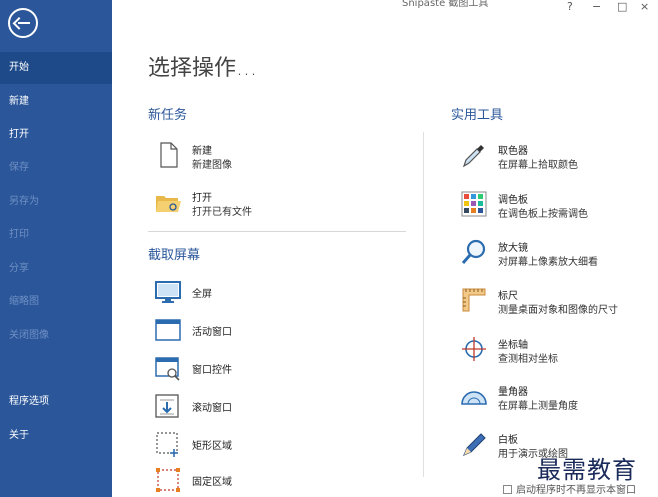 The width and height of the screenshot is (658, 497). What do you see at coordinates (513, 345) in the screenshot?
I see `item-name: 坐标轴` at bounding box center [513, 345].